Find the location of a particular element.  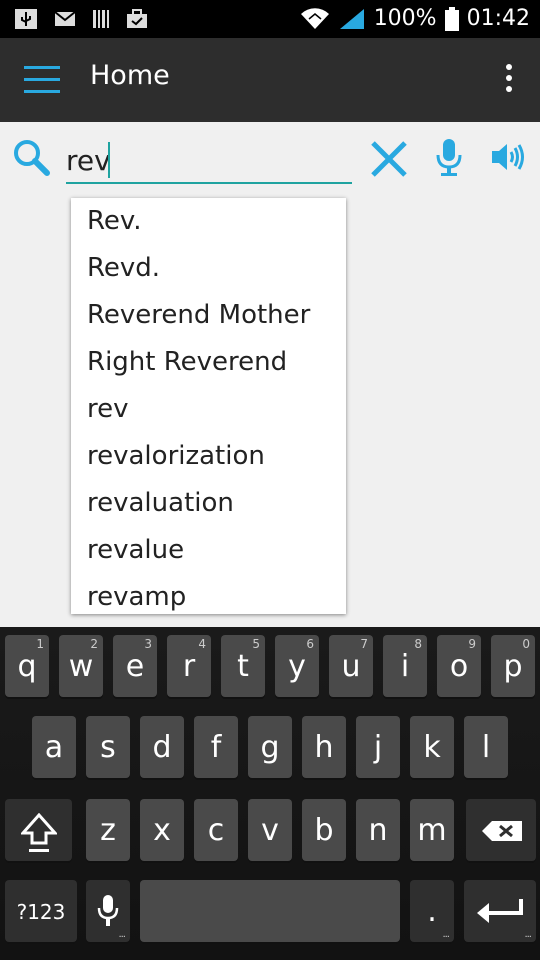

key-label: e is located at coordinates (135, 666).